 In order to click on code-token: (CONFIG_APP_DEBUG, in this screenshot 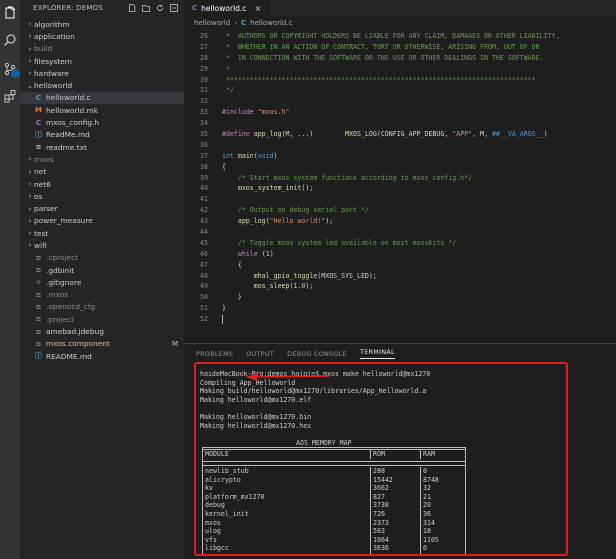, I will do `click(414, 134)`.